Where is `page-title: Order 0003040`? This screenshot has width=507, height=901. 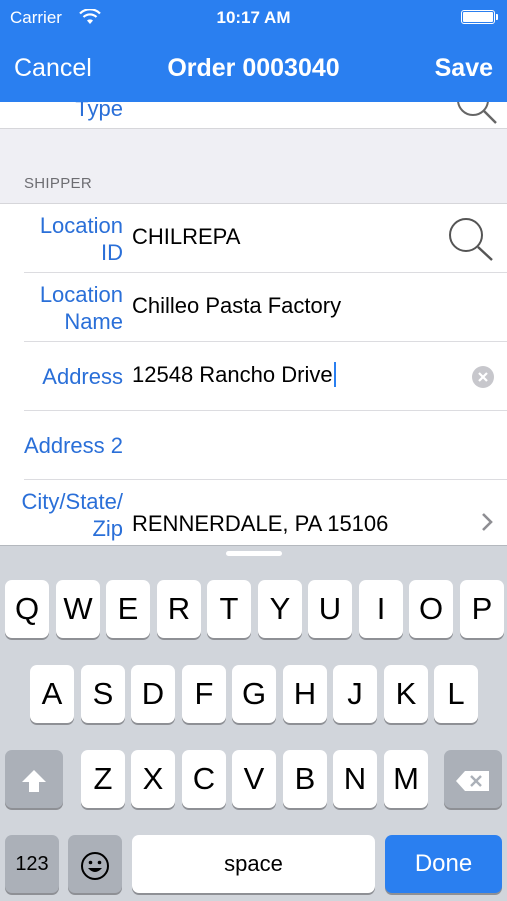 page-title: Order 0003040 is located at coordinates (253, 68).